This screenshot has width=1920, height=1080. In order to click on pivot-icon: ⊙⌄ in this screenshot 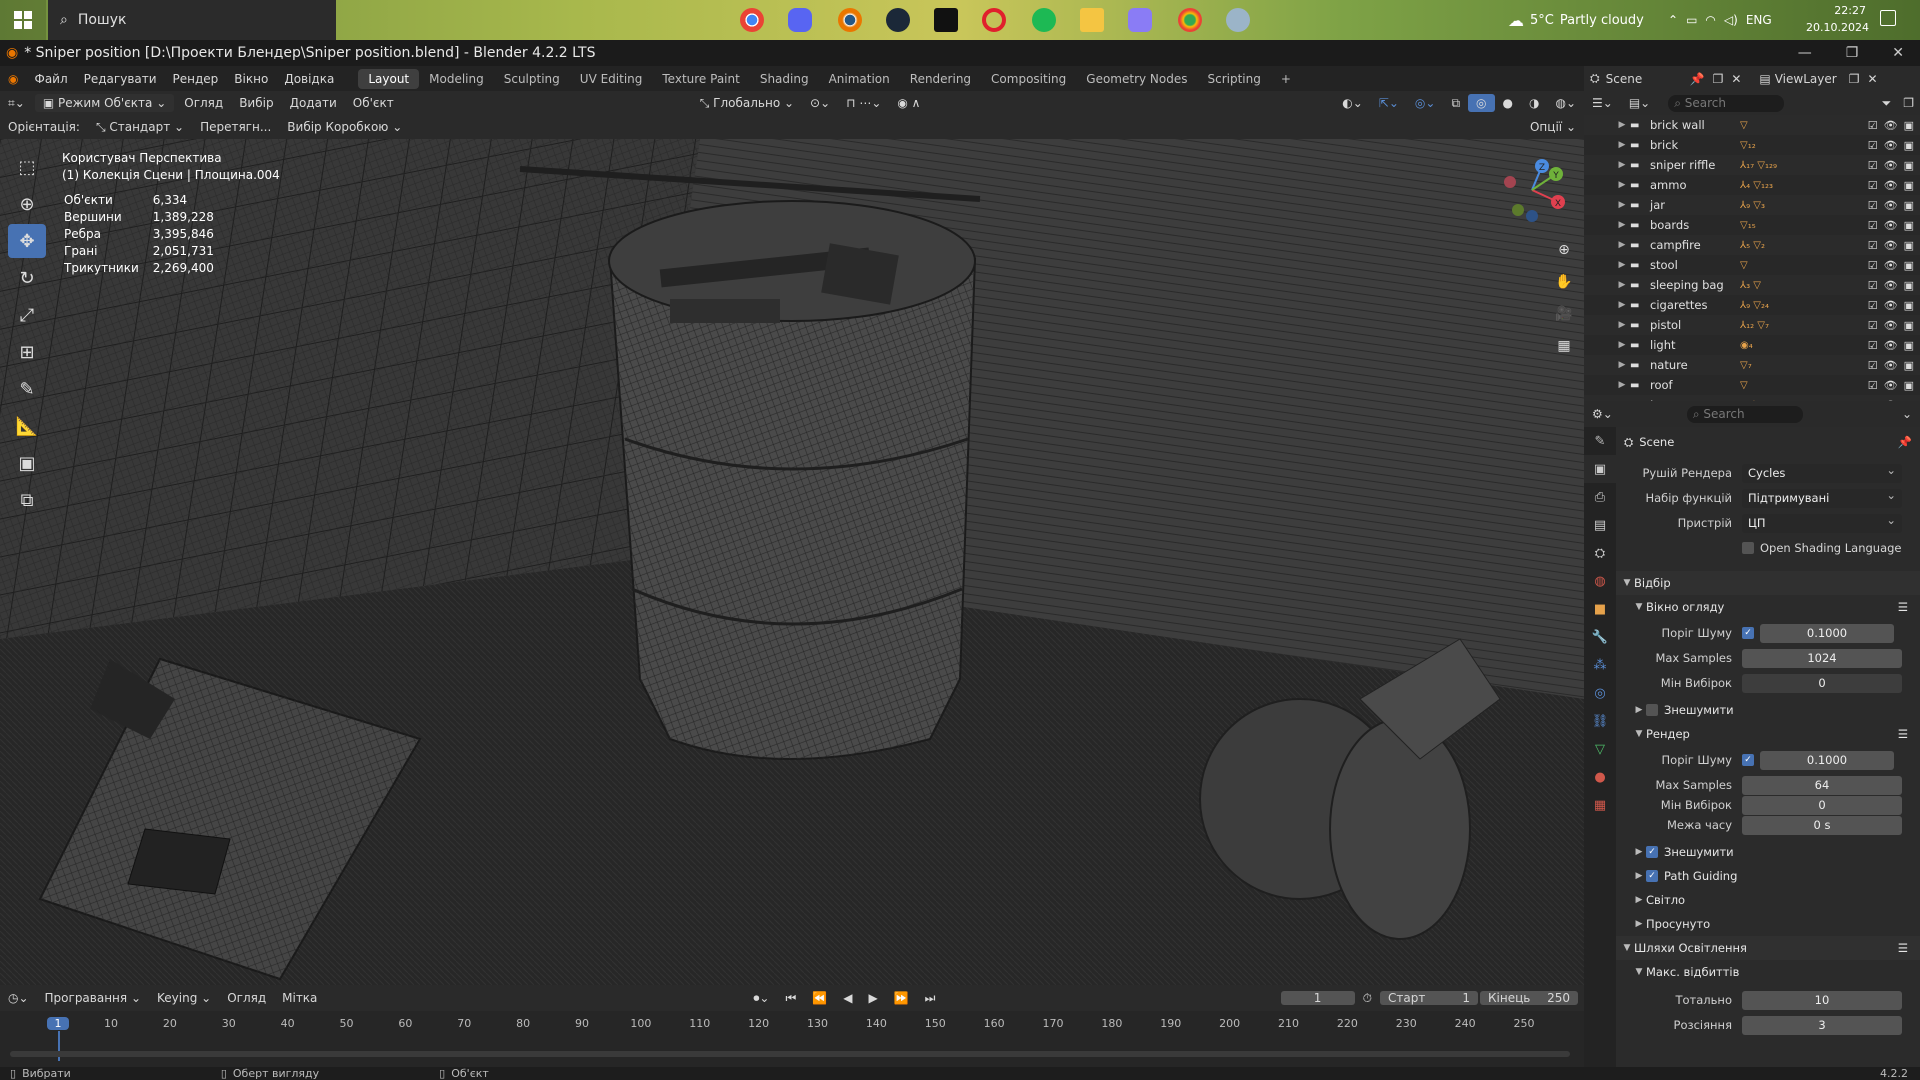, I will do `click(820, 103)`.